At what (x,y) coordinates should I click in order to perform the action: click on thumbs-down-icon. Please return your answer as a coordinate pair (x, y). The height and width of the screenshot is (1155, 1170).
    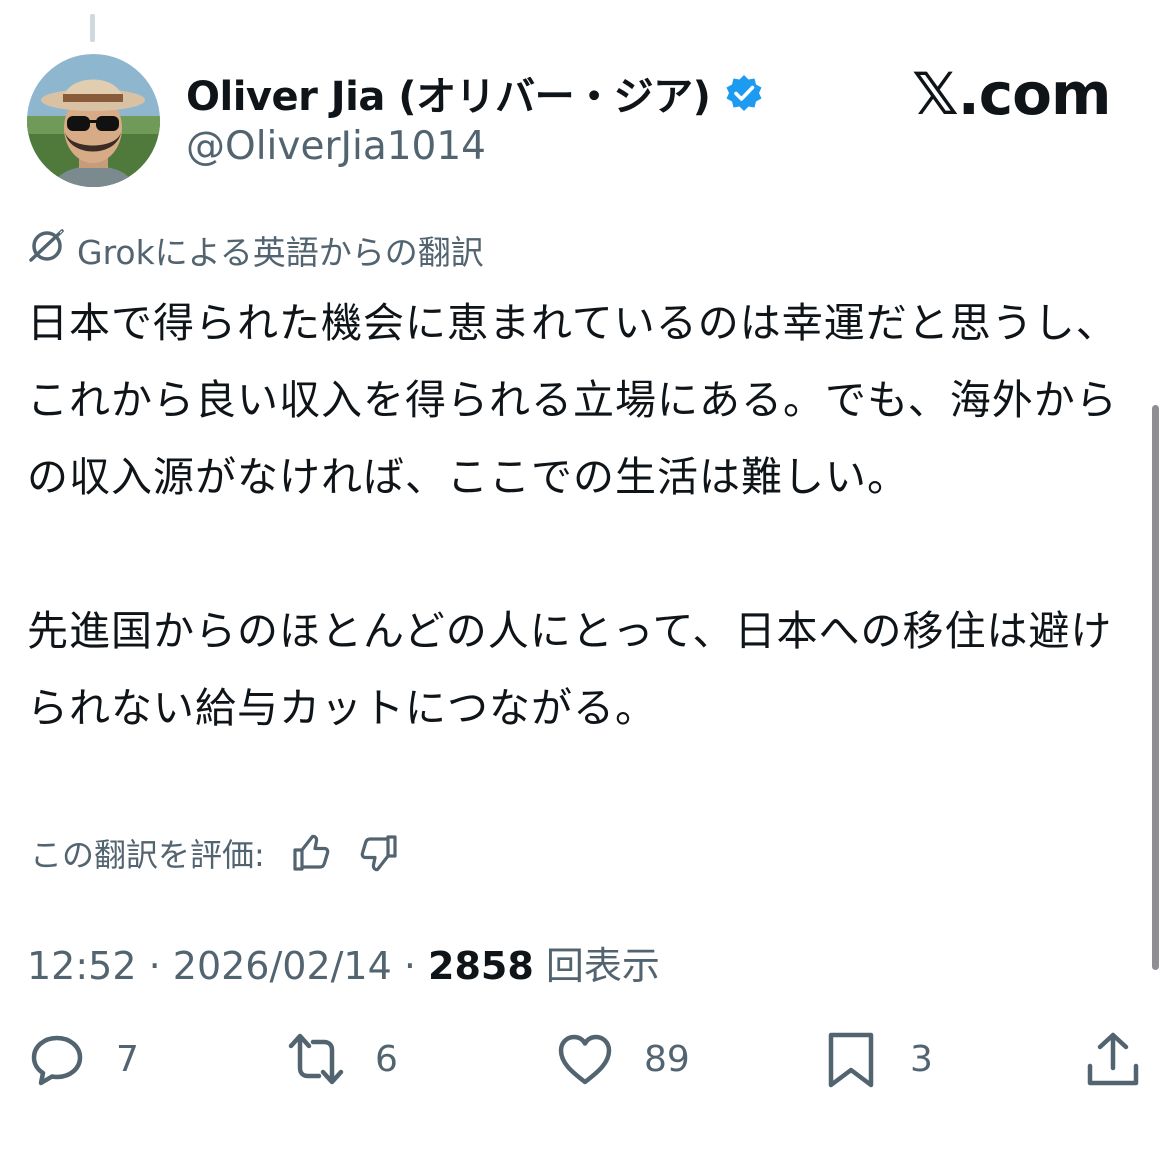
    Looking at the image, I should click on (379, 853).